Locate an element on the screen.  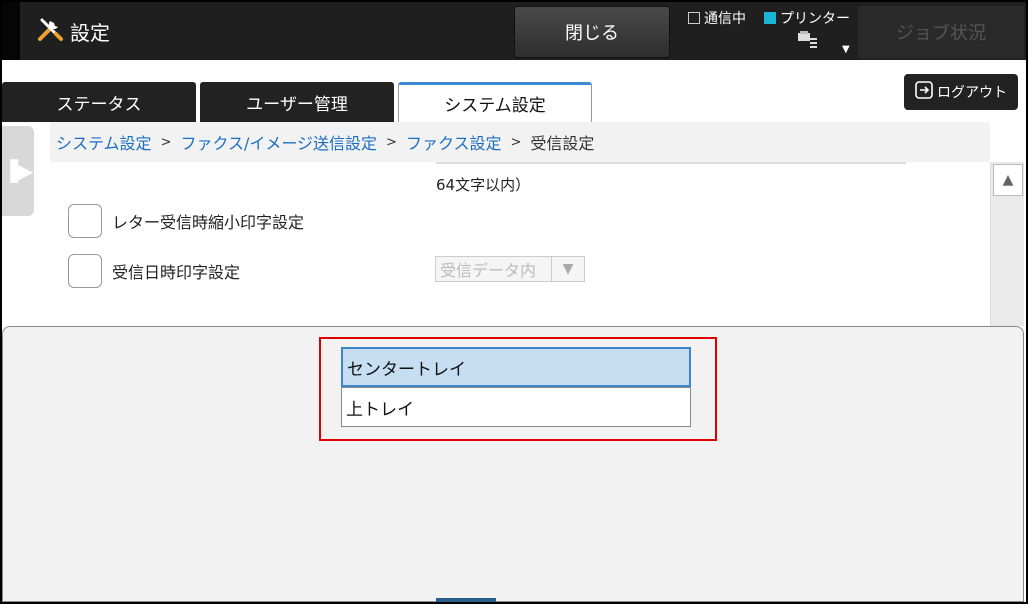
tab-status: ステータス is located at coordinates (99, 102).